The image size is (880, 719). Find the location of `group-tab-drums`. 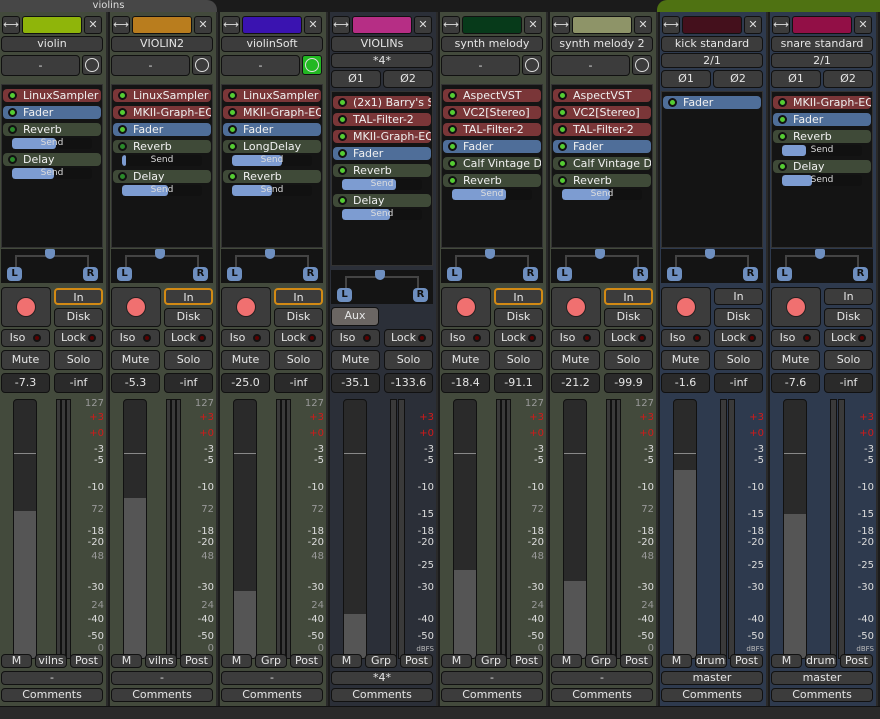

group-tab-drums is located at coordinates (768, 6).